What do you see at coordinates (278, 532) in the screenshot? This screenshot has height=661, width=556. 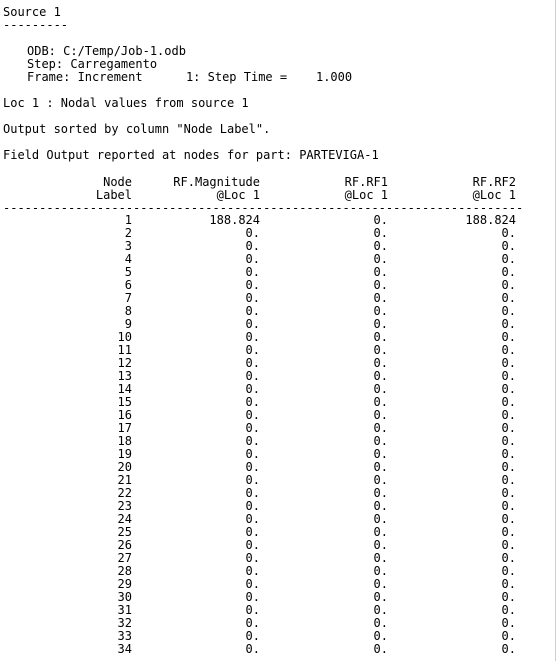 I see `table-row: 25 0. 0. 0.` at bounding box center [278, 532].